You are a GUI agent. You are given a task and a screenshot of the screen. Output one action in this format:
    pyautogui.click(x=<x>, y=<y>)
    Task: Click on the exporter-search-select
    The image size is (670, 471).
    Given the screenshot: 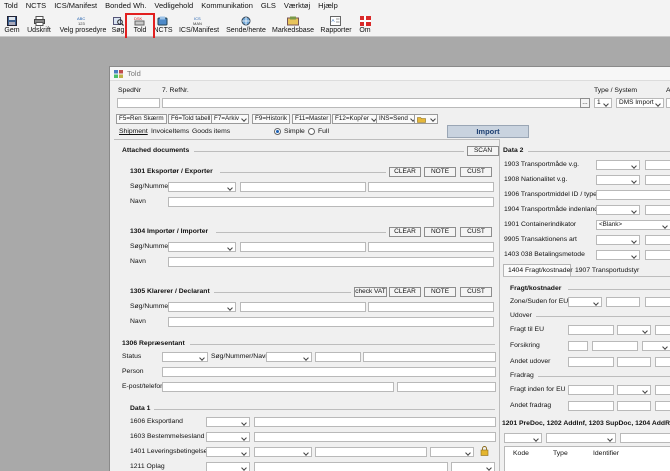 What is the action you would take?
    pyautogui.click(x=202, y=187)
    